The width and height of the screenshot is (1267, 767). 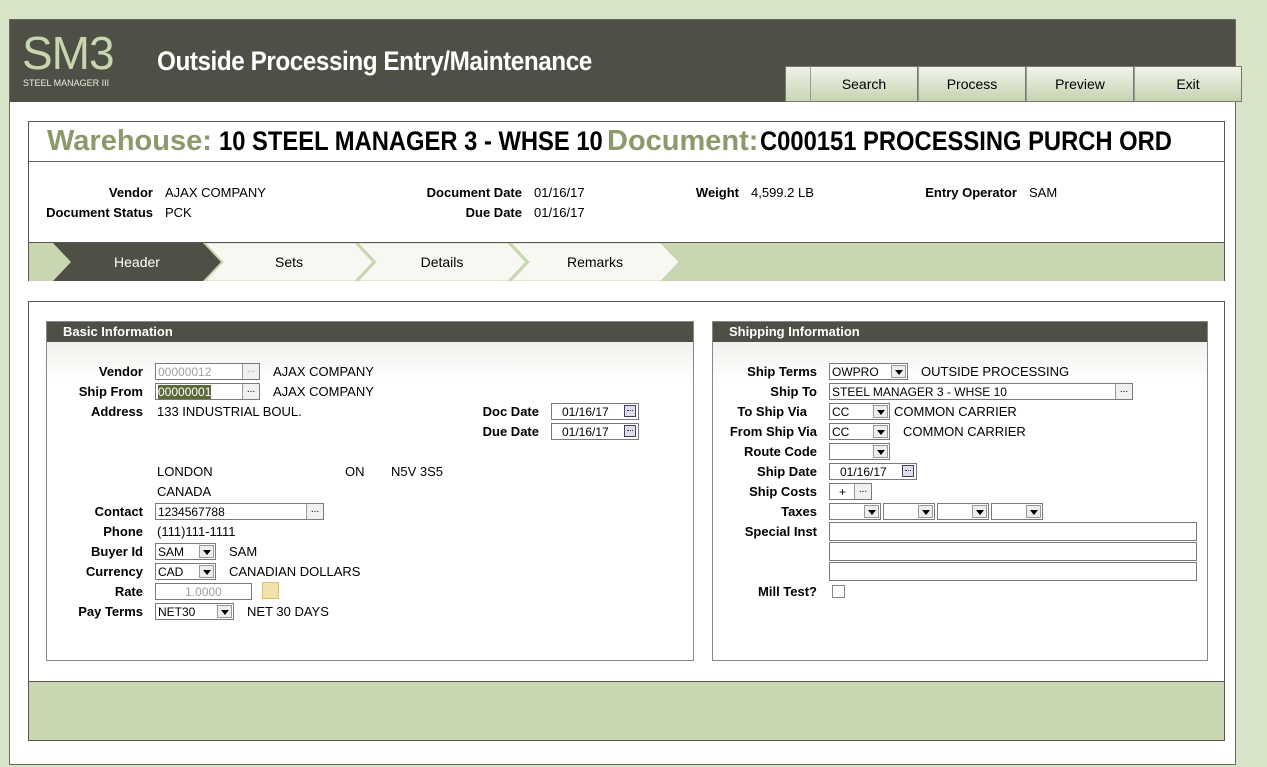 What do you see at coordinates (130, 192) in the screenshot?
I see `vendor-label: Vendor` at bounding box center [130, 192].